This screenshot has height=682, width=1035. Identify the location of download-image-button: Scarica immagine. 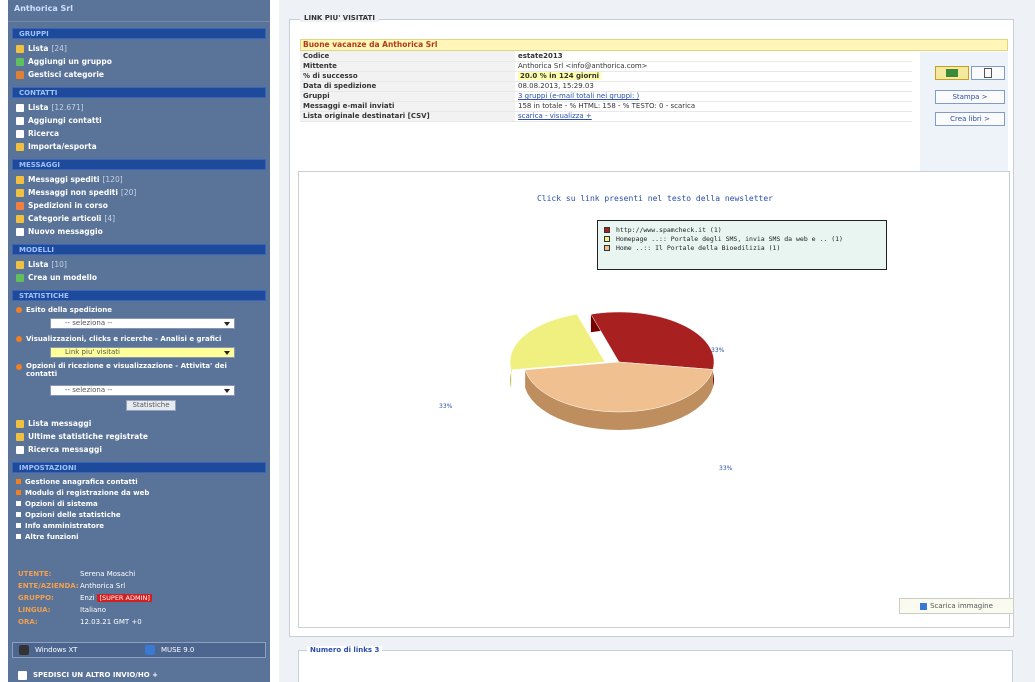
(956, 606).